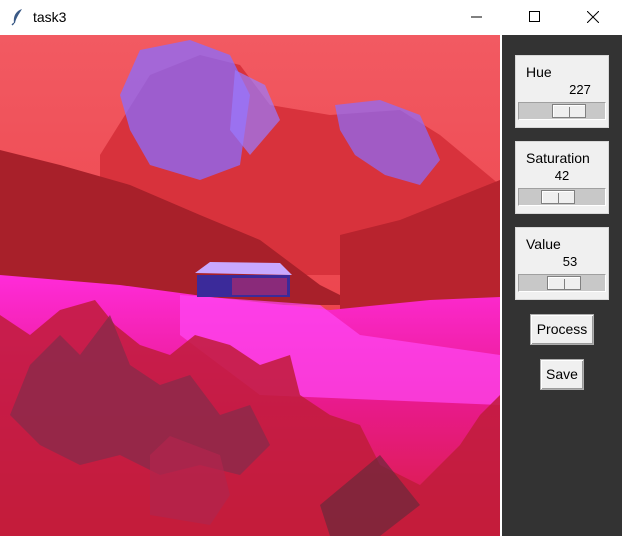 The image size is (622, 536). I want to click on saturation-slider-thumb, so click(558, 197).